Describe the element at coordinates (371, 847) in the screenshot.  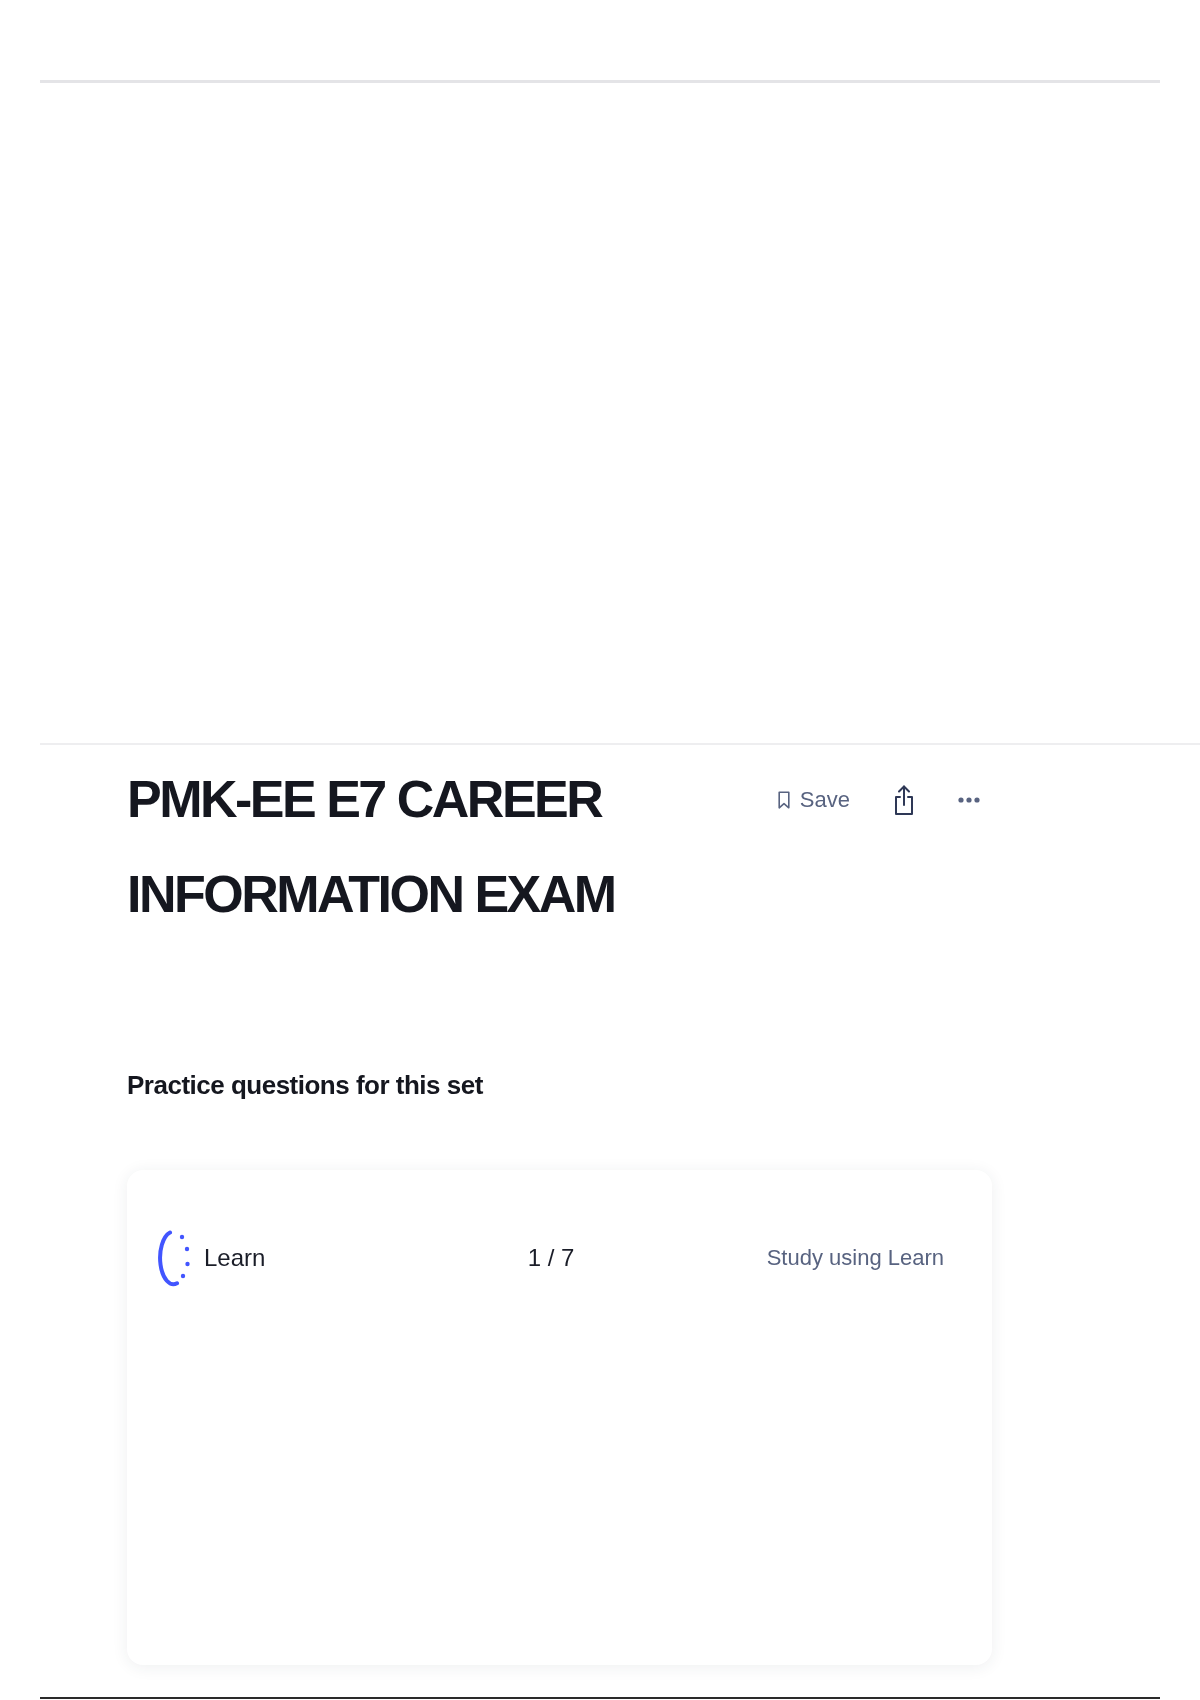
I see `set-title: PMK-EE E7 CAREER INFORMATION EXAM` at that location.